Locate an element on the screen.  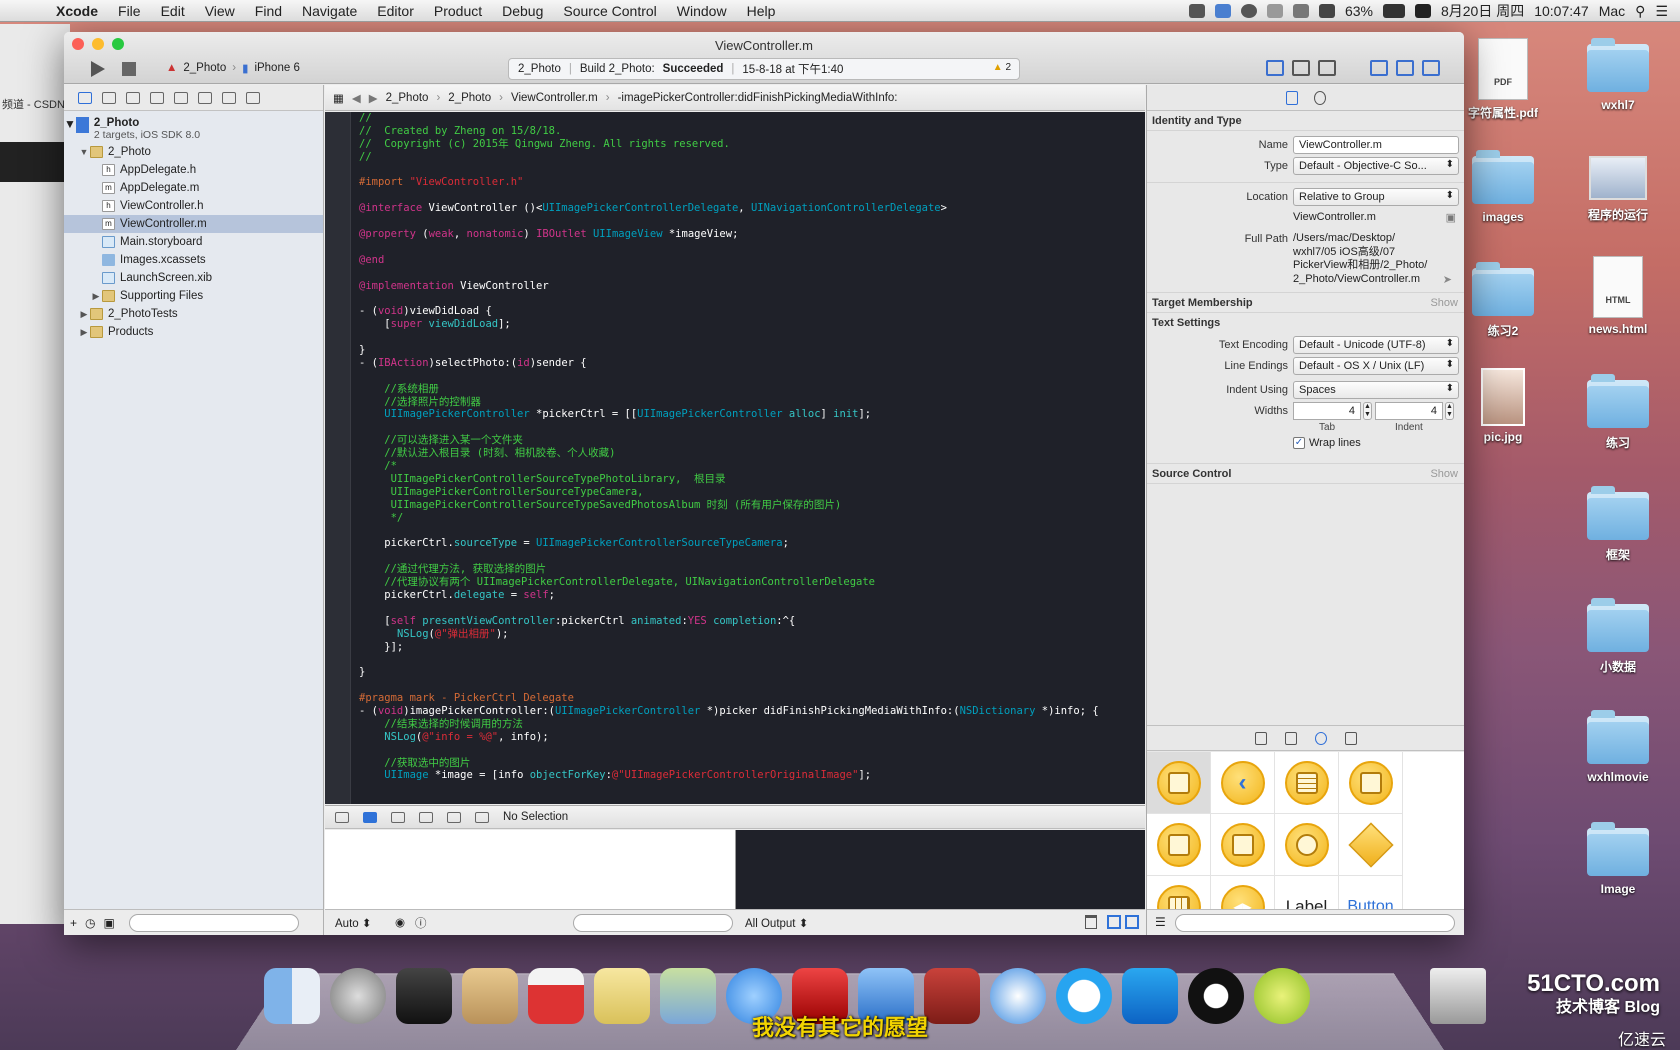
menu-debug: Debug is located at coordinates (522, 11).